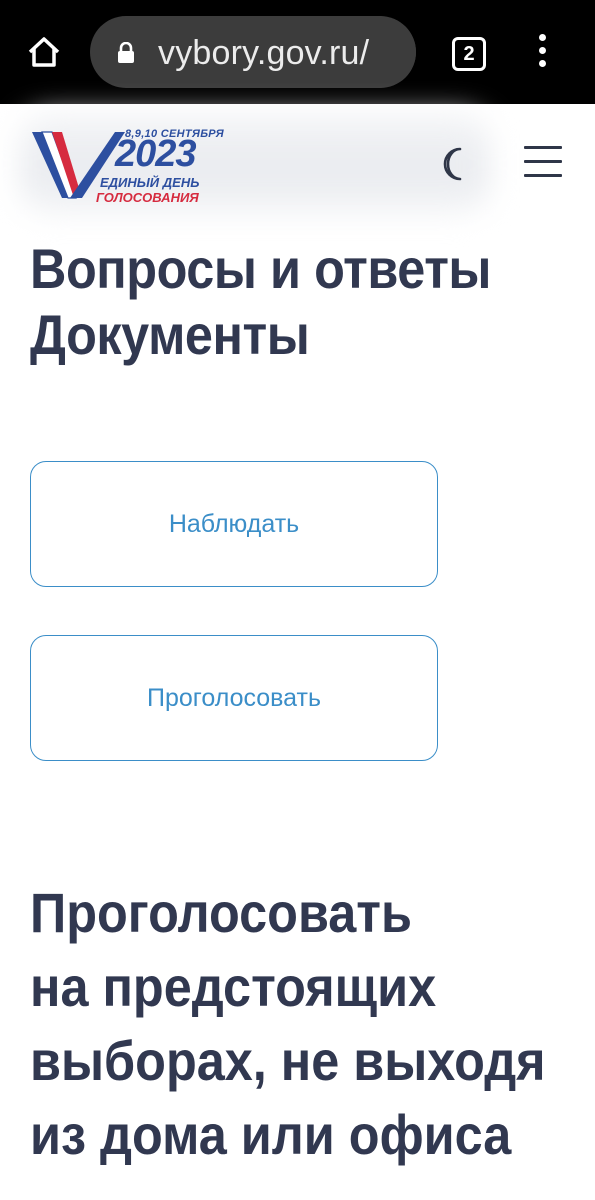  Describe the element at coordinates (288, 1060) in the screenshot. I see `promo-line: выборах, не выходя` at that location.